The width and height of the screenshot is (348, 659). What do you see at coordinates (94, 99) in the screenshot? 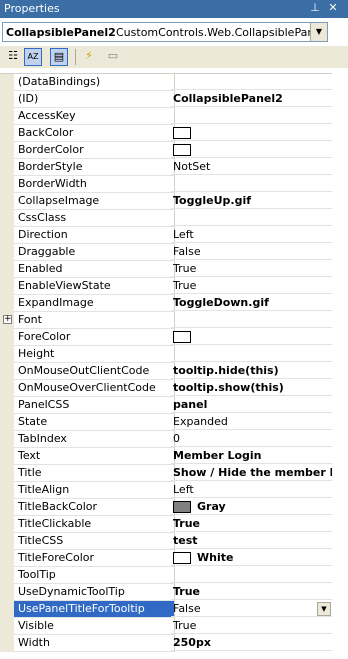
I see `property-name: (ID)` at bounding box center [94, 99].